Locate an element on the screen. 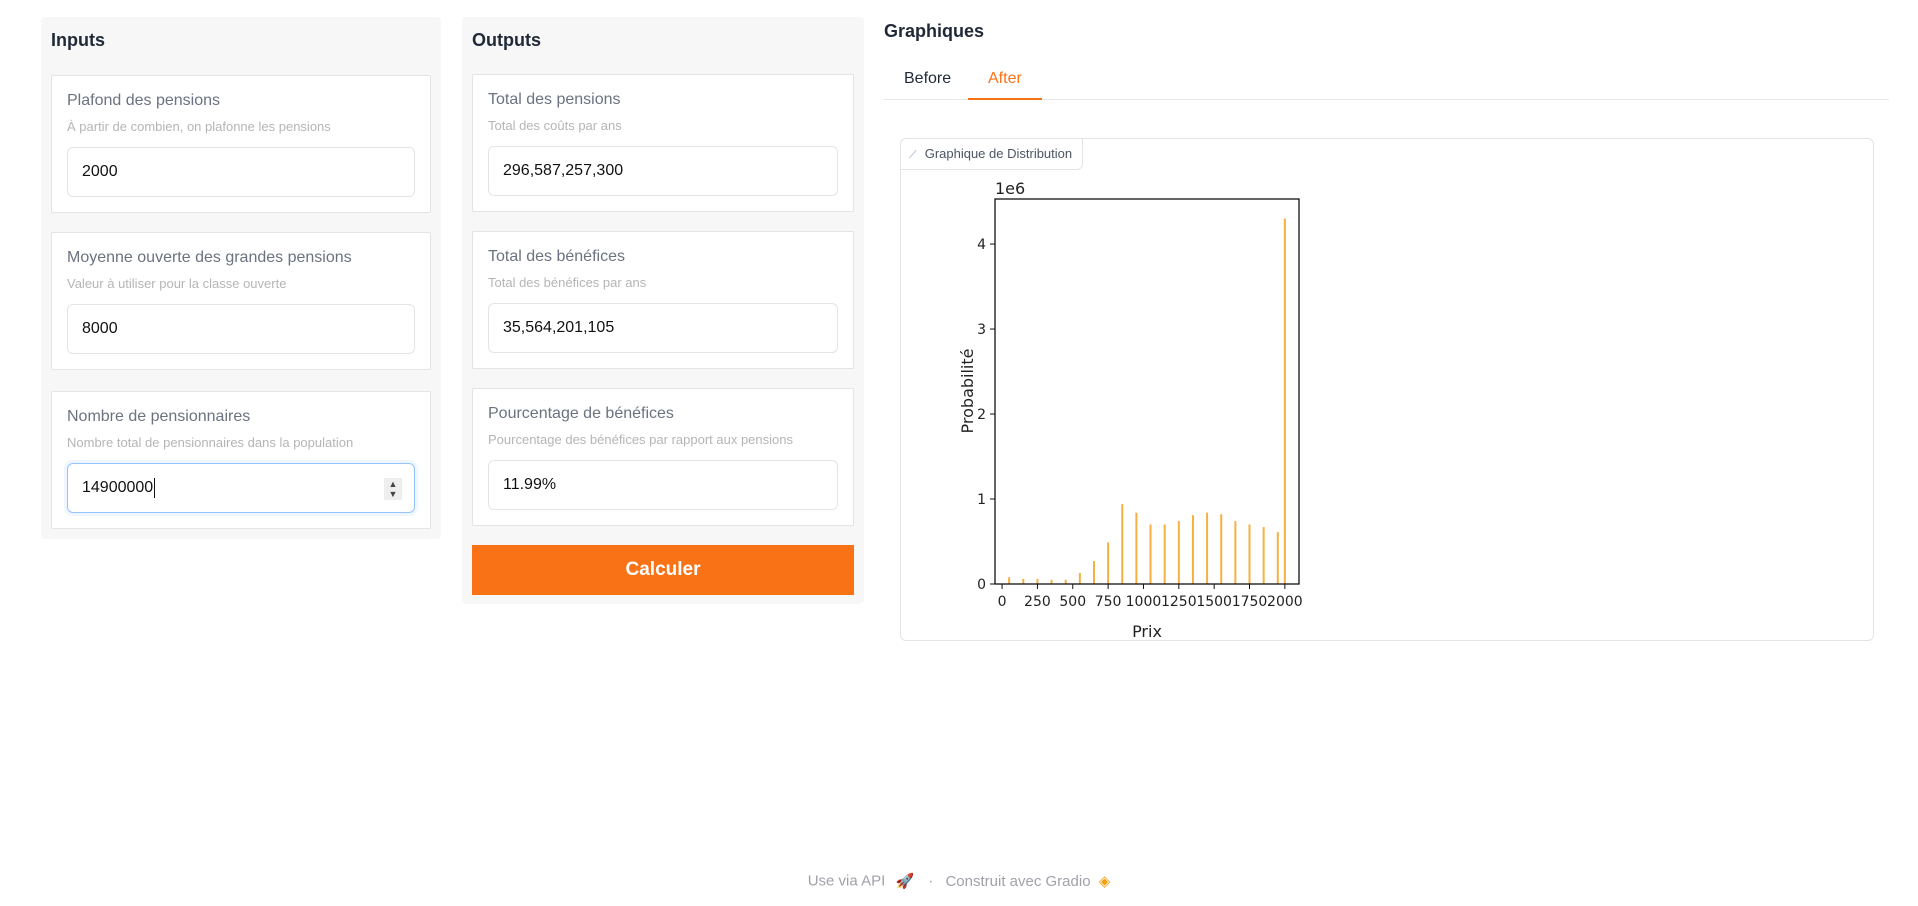  plot-frame is located at coordinates (1147, 391).